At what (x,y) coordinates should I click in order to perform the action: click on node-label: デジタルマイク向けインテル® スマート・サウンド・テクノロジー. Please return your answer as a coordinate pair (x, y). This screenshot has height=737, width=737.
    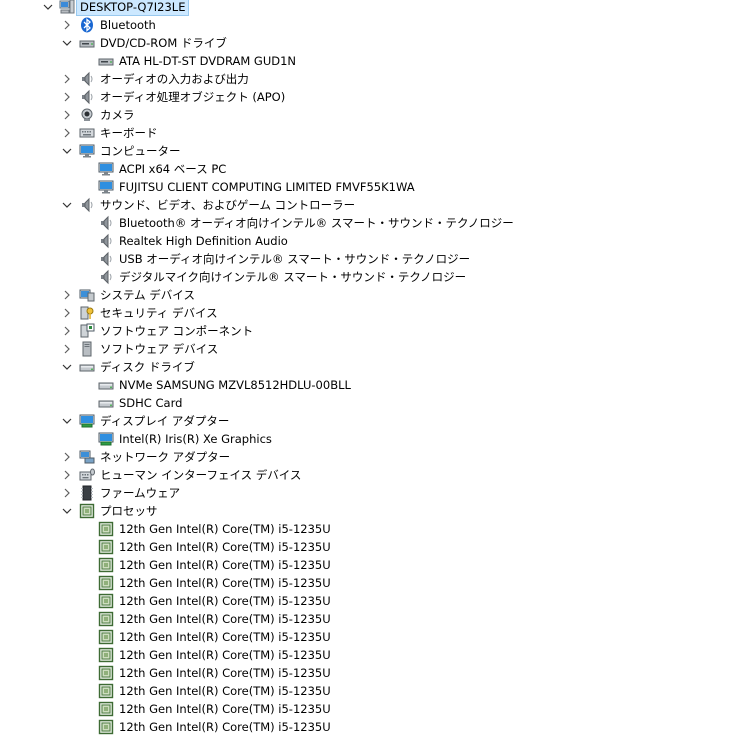
    Looking at the image, I should click on (293, 277).